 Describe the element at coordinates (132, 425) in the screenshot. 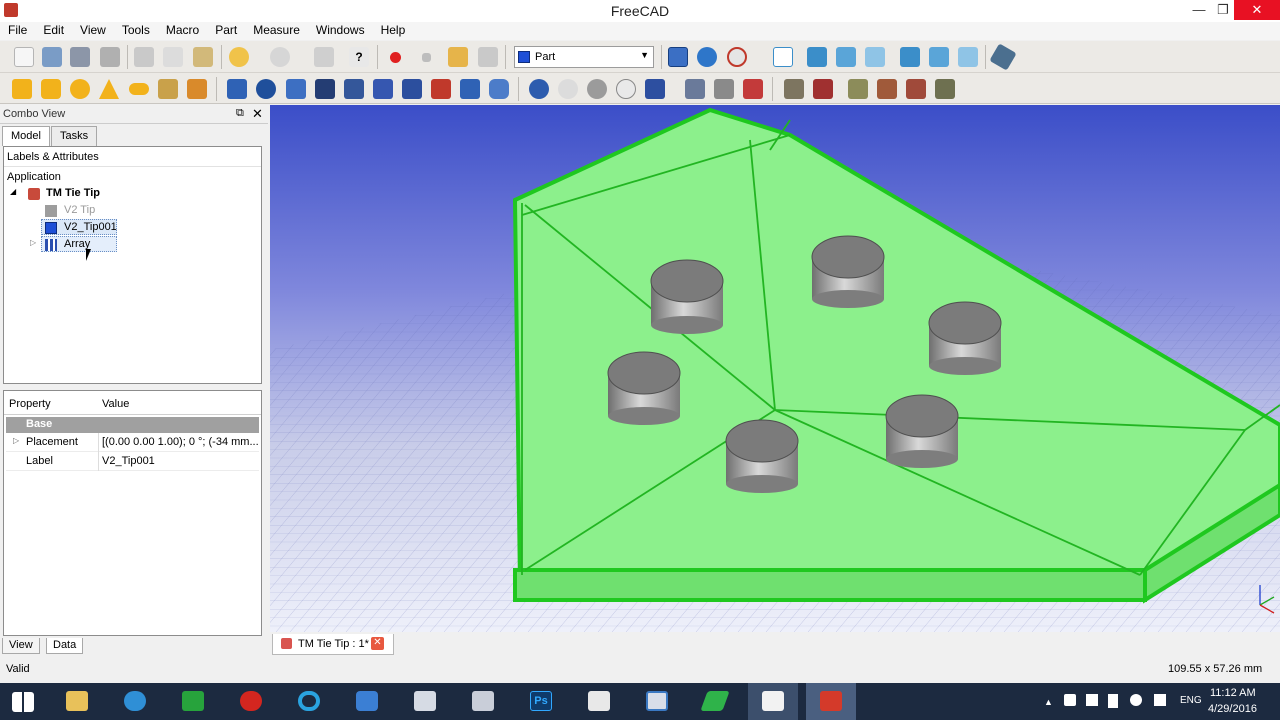

I see `property-group-base: Base` at that location.